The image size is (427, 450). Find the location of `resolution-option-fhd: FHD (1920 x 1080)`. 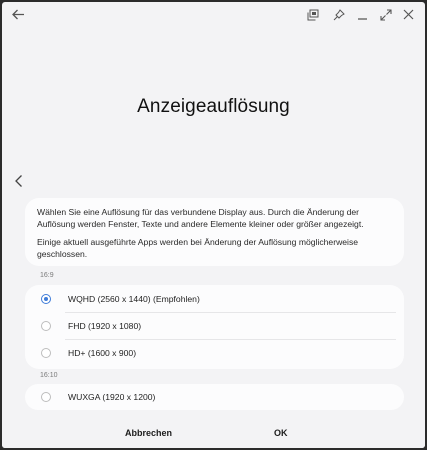

resolution-option-fhd: FHD (1920 x 1080) is located at coordinates (214, 326).